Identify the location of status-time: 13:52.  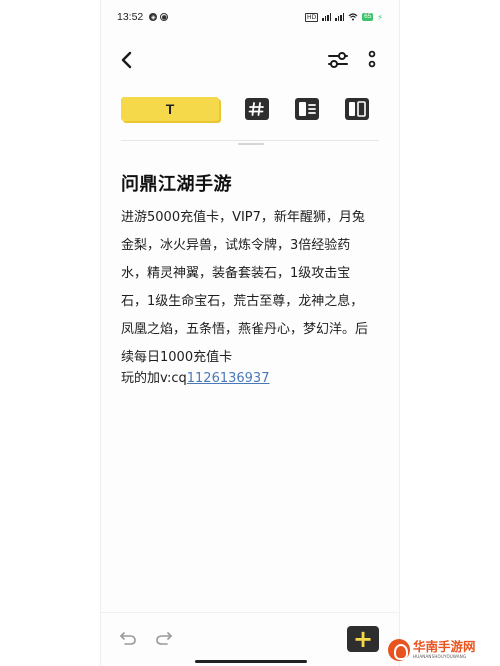
(130, 17).